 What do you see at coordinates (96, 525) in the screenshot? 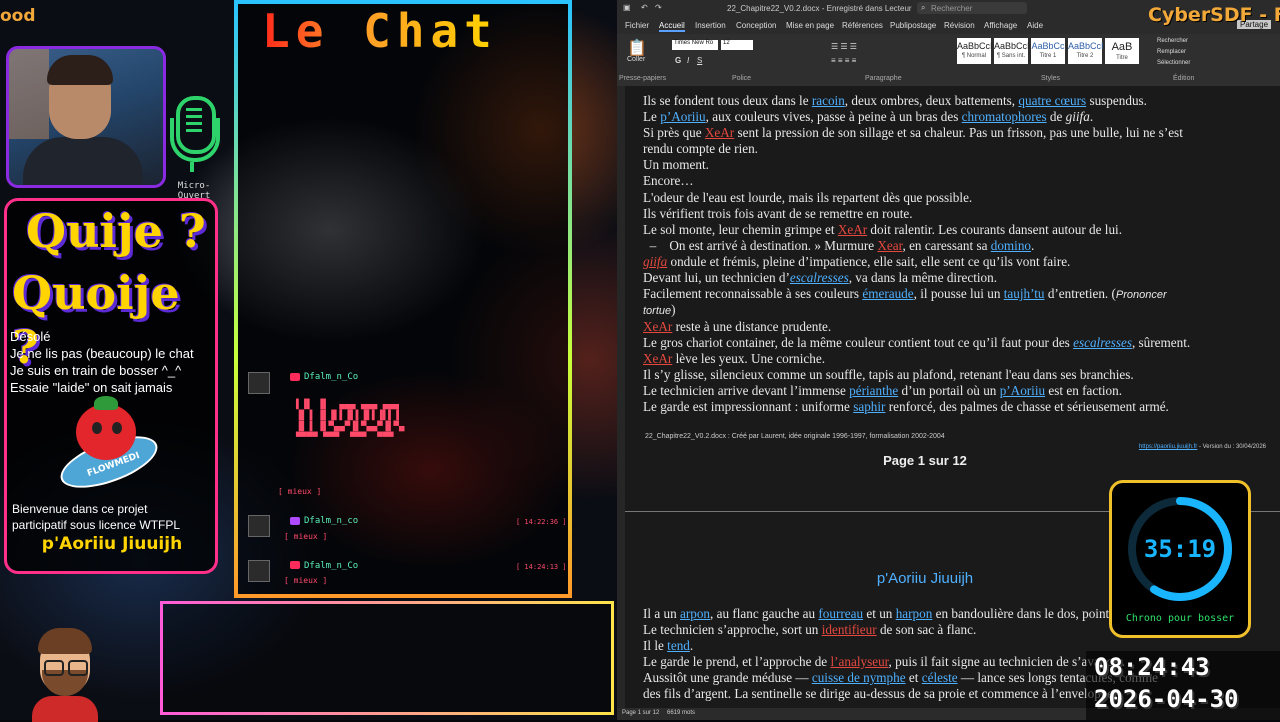
I see `welcome-line: participatif sous licence WTFPL` at bounding box center [96, 525].